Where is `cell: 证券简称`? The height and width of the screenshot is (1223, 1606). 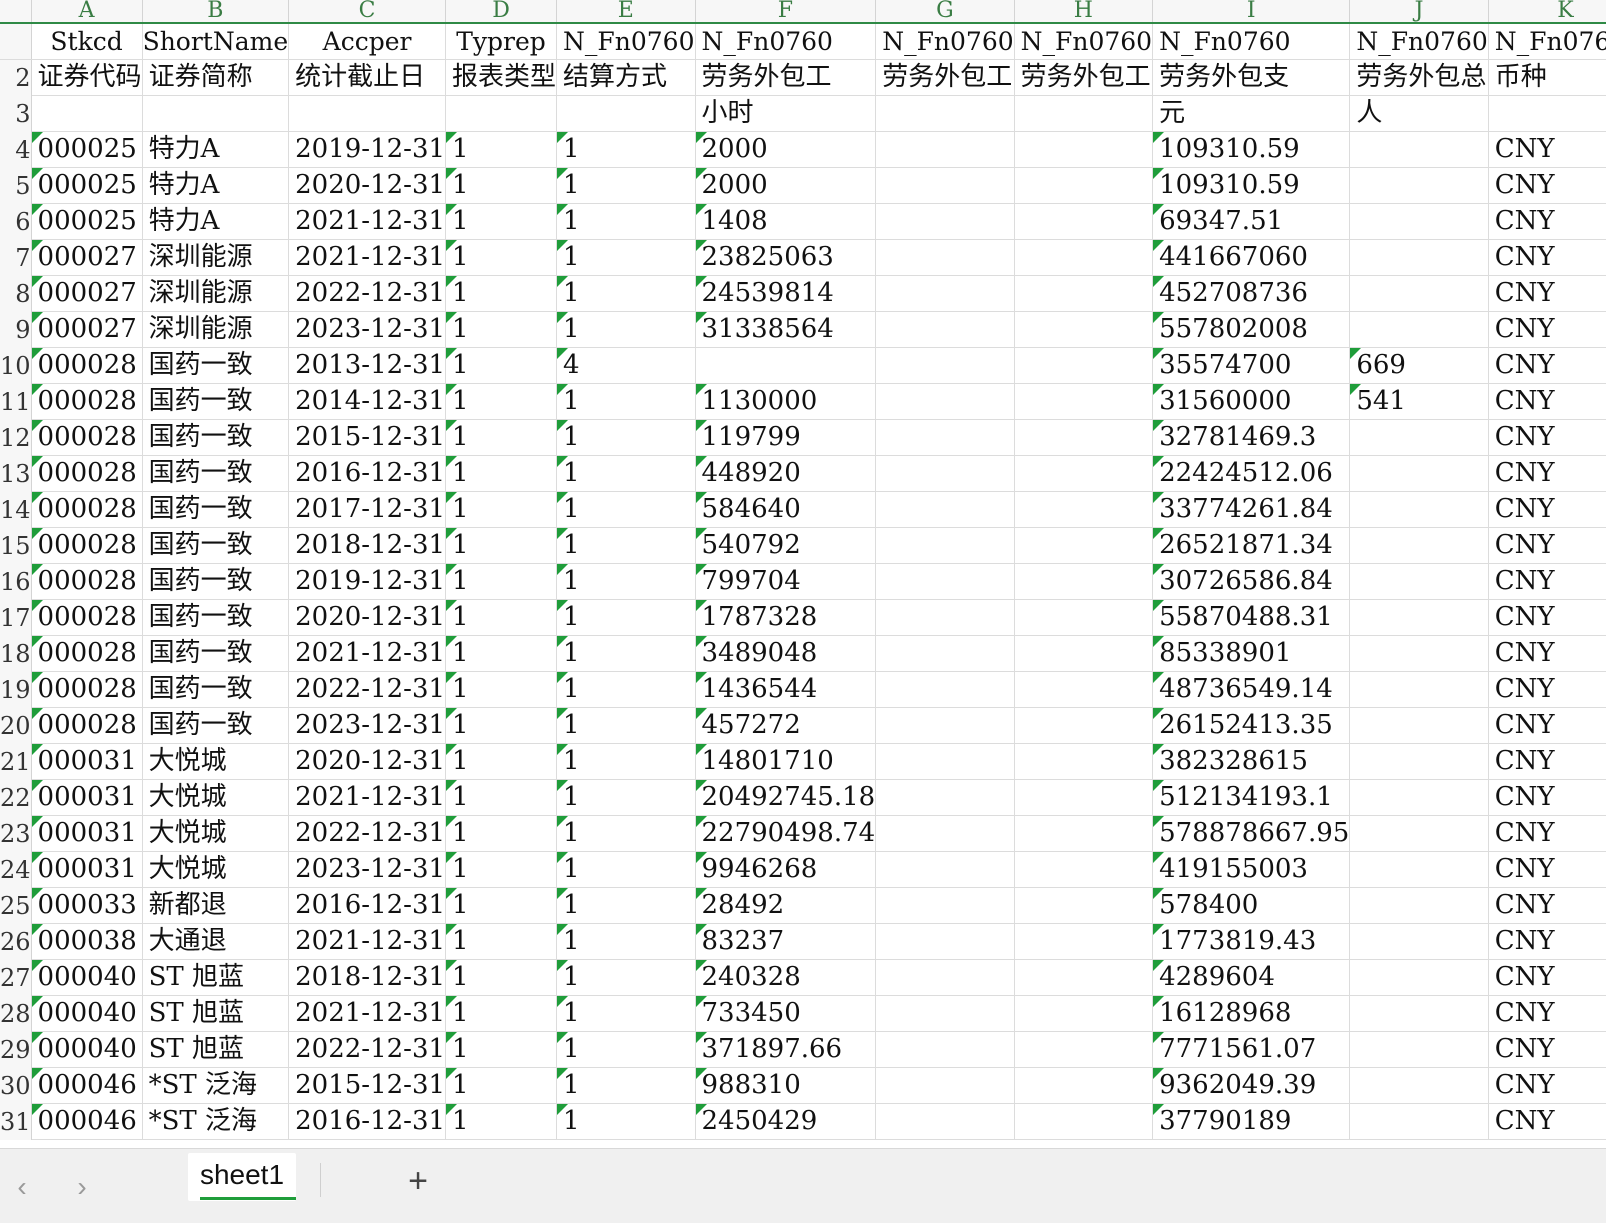 cell: 证券简称 is located at coordinates (216, 77).